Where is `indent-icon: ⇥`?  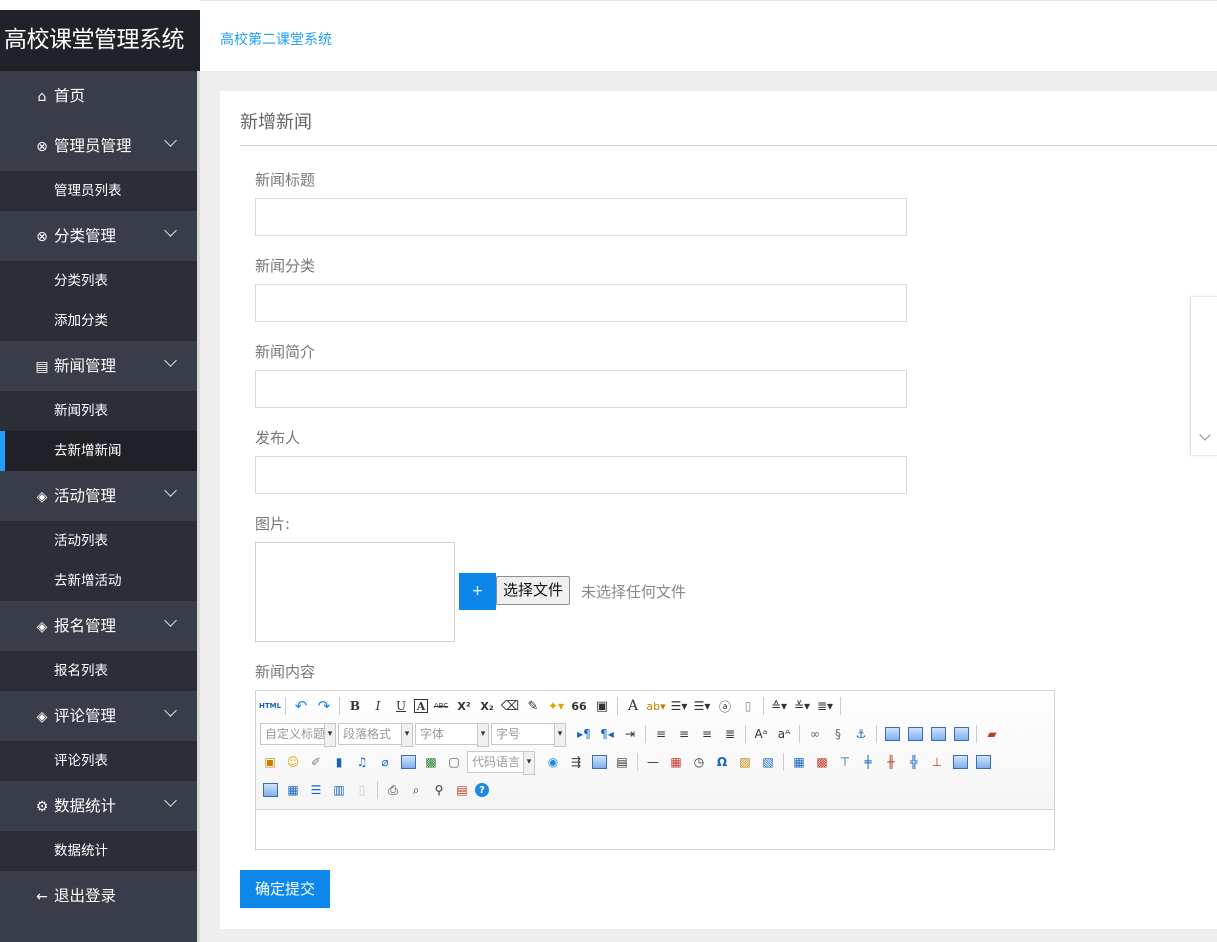 indent-icon: ⇥ is located at coordinates (630, 734).